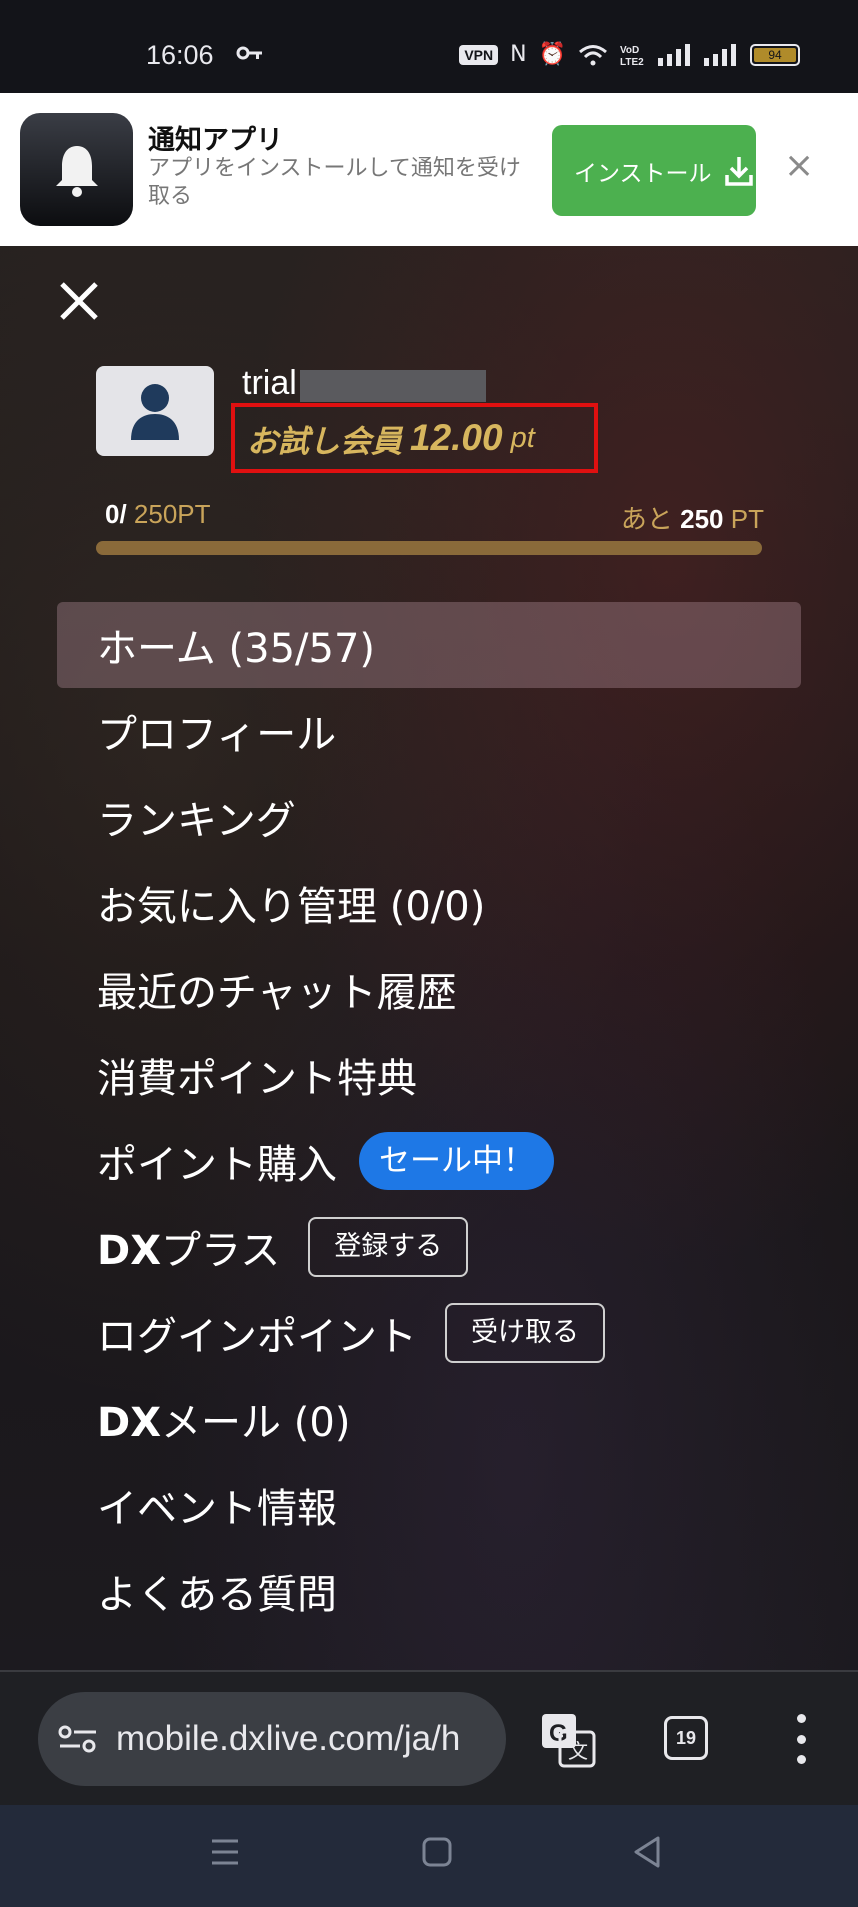 The width and height of the screenshot is (858, 1907). What do you see at coordinates (429, 1419) in the screenshot?
I see `menu-item-dx-mail: DXメール (0)` at bounding box center [429, 1419].